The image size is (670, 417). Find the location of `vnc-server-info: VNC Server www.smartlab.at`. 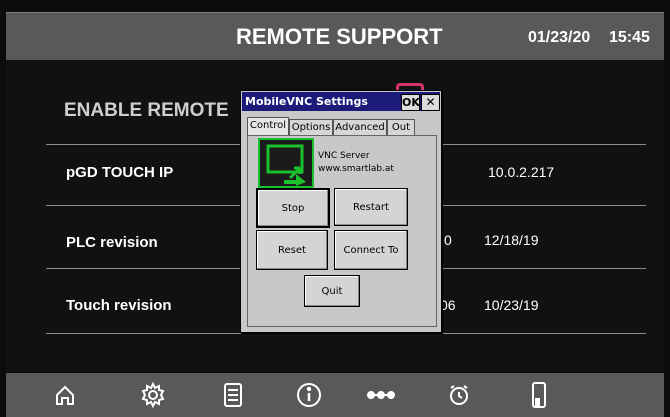

vnc-server-info: VNC Server www.smartlab.at is located at coordinates (356, 163).